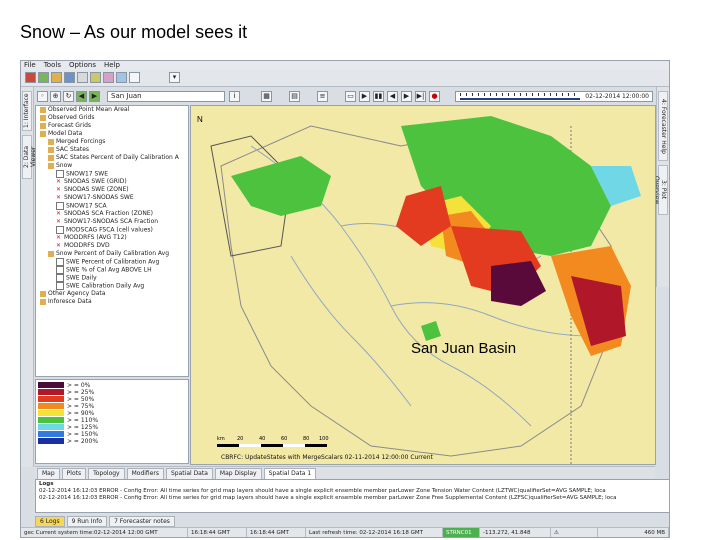 The image size is (720, 540). What do you see at coordinates (69, 77) in the screenshot?
I see `grid-icon` at bounding box center [69, 77].